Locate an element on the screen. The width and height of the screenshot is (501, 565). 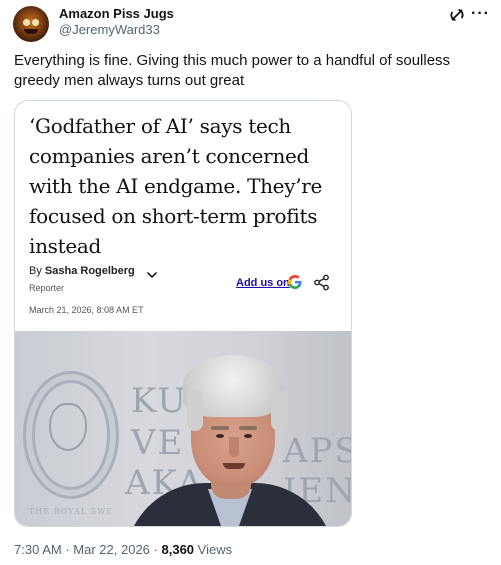
author-display-name: Amazon Piss Jugs is located at coordinates (116, 13).